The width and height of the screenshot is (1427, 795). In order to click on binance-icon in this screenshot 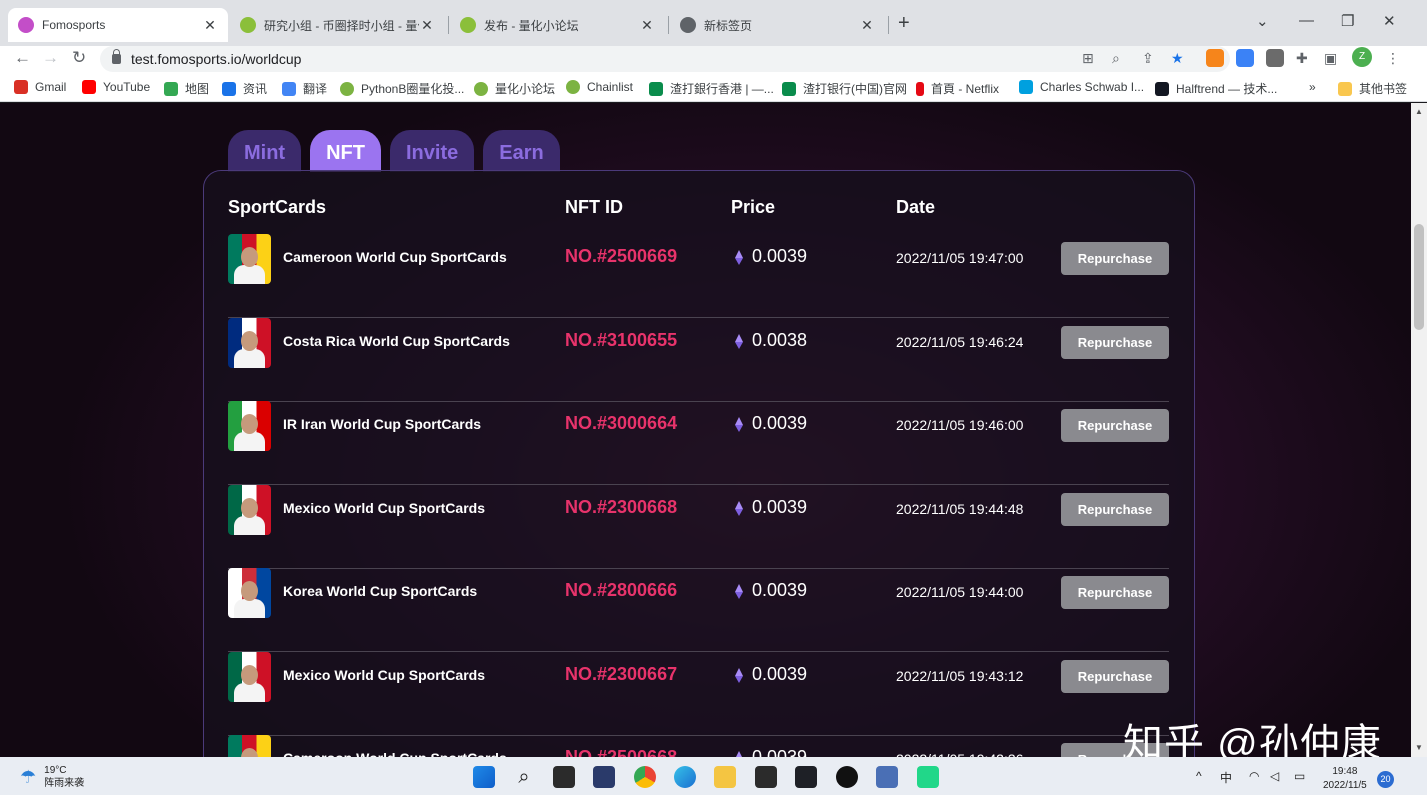, I will do `click(806, 777)`.